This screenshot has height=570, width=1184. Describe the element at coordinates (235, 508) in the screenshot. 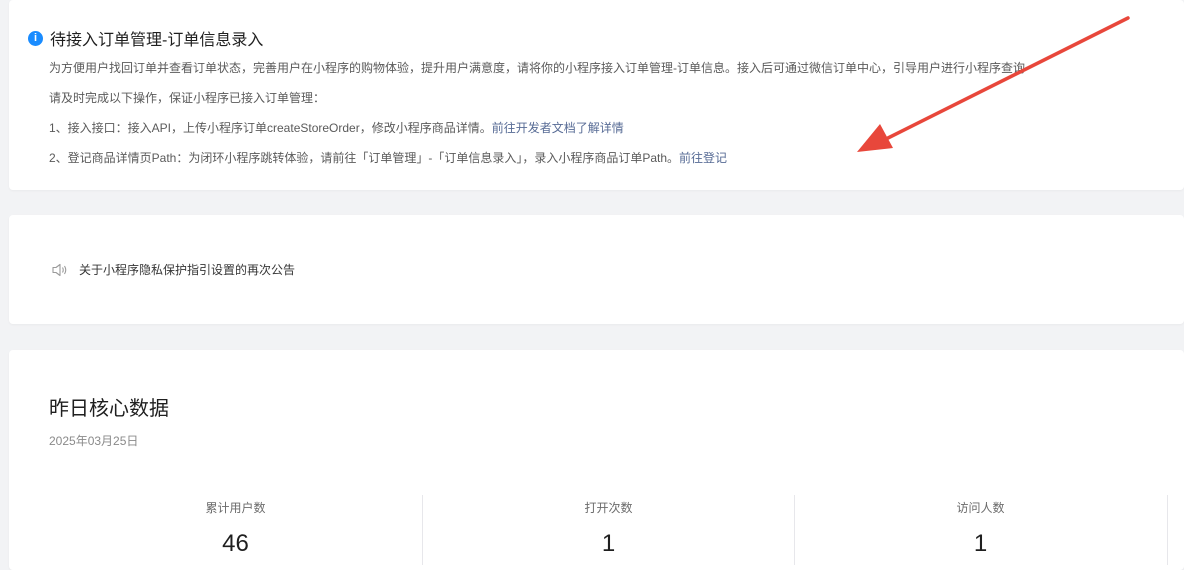

I see `metric-label: 累计用户数` at that location.